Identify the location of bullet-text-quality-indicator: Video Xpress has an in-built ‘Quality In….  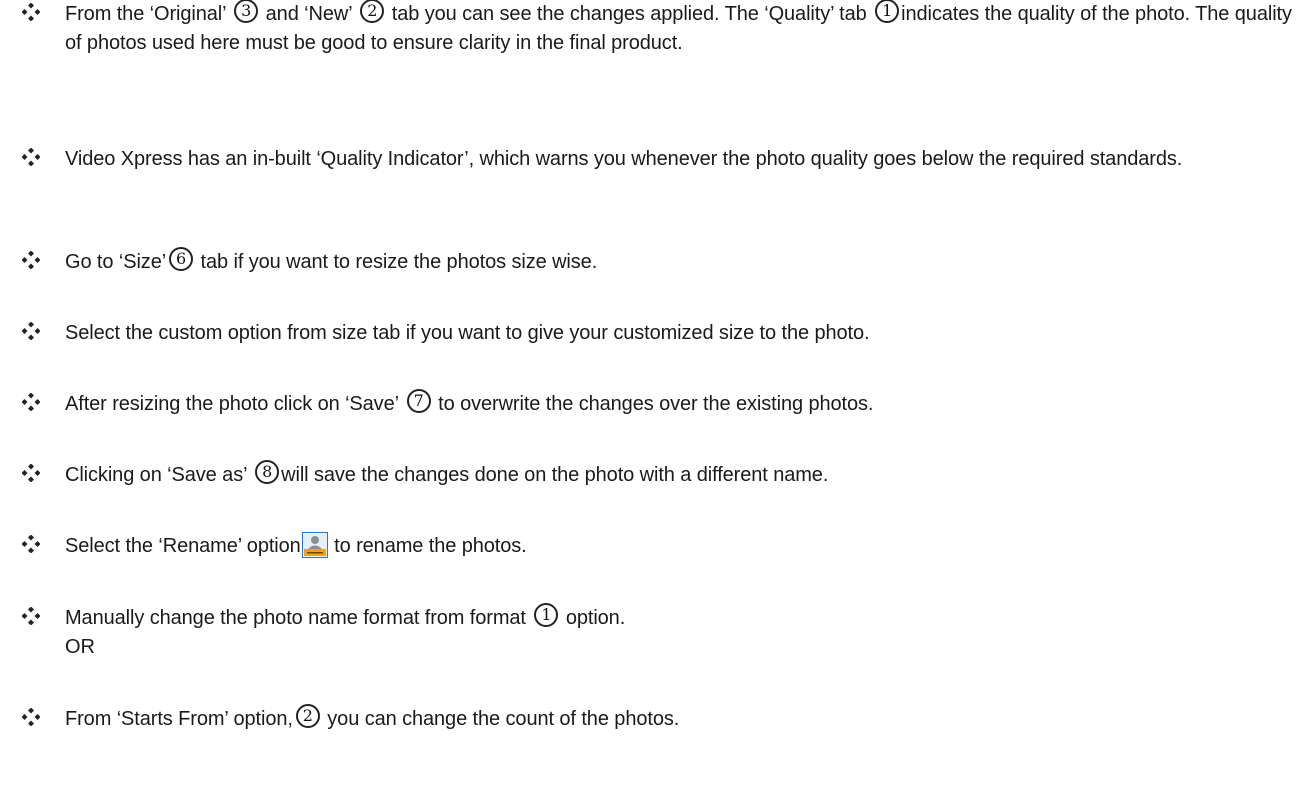
(680, 159).